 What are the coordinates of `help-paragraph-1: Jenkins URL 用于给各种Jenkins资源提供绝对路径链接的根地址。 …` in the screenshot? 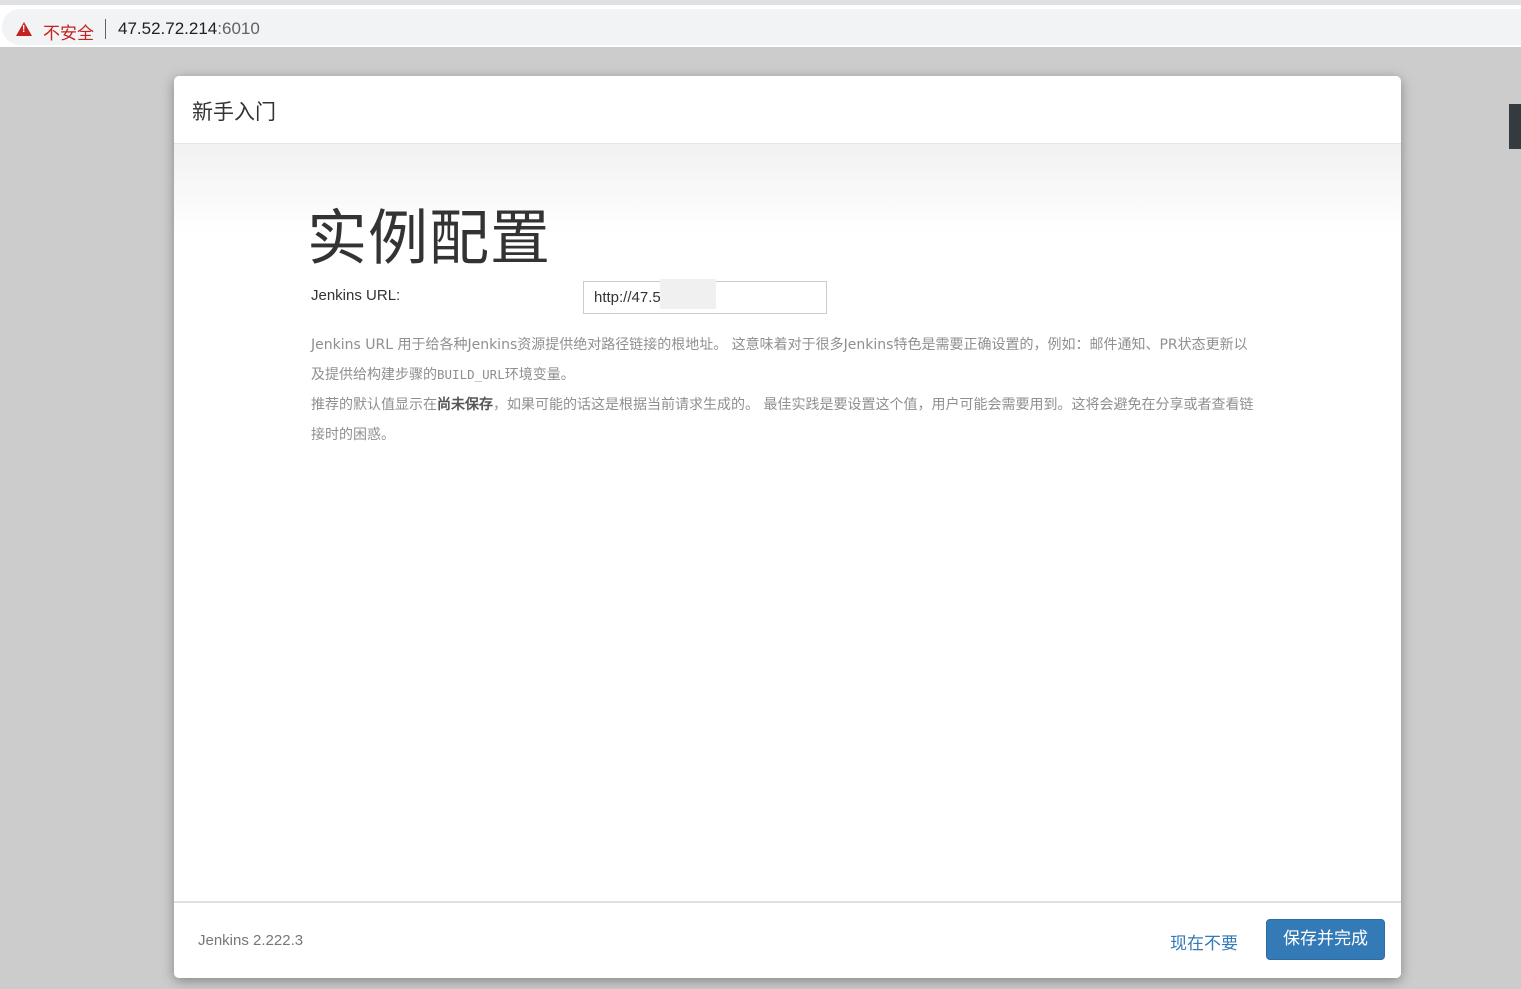 It's located at (786, 360).